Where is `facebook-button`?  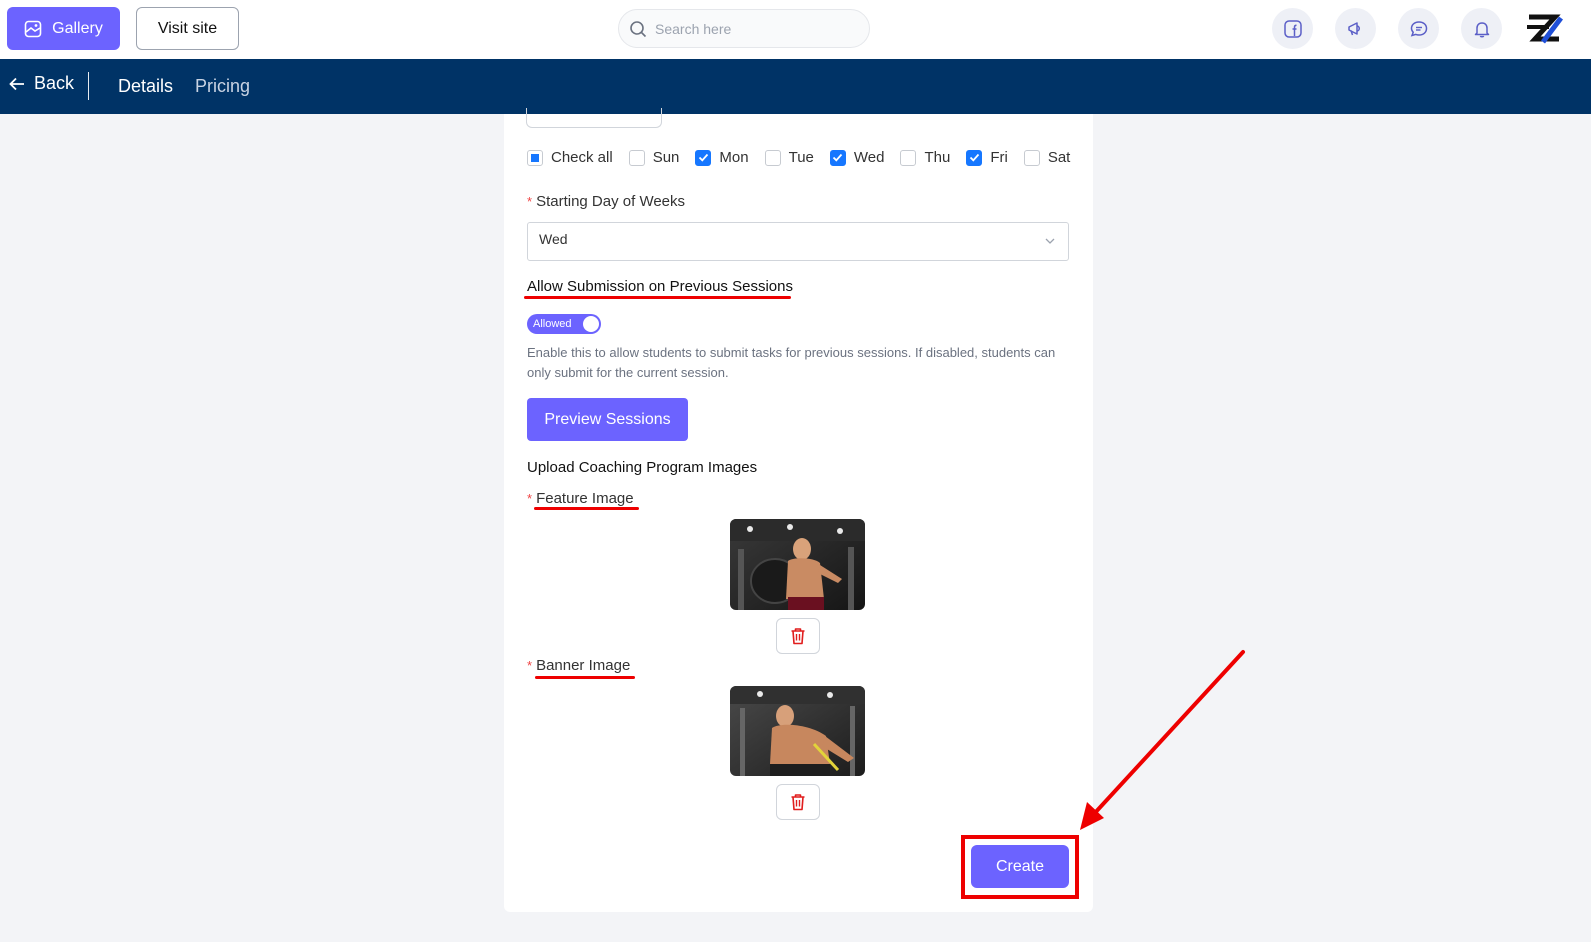 facebook-button is located at coordinates (1292, 28).